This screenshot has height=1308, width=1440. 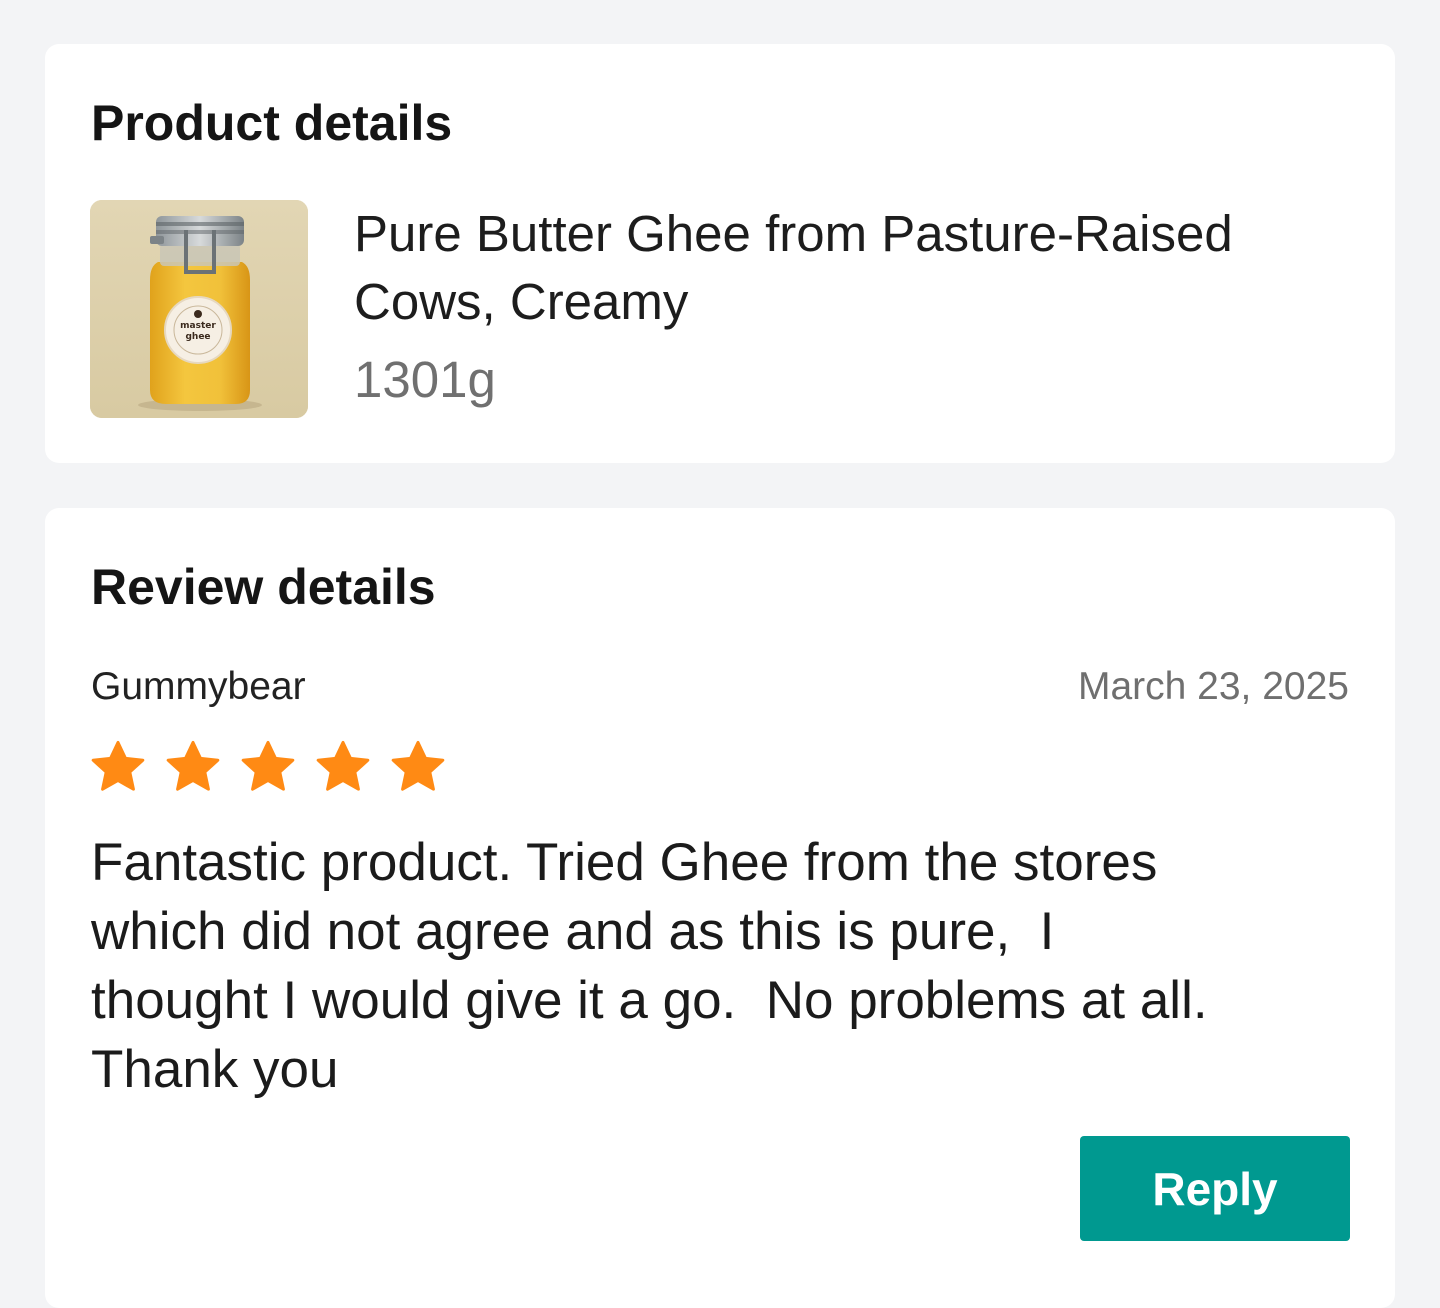 What do you see at coordinates (272, 123) in the screenshot?
I see `product-details-title: Product details` at bounding box center [272, 123].